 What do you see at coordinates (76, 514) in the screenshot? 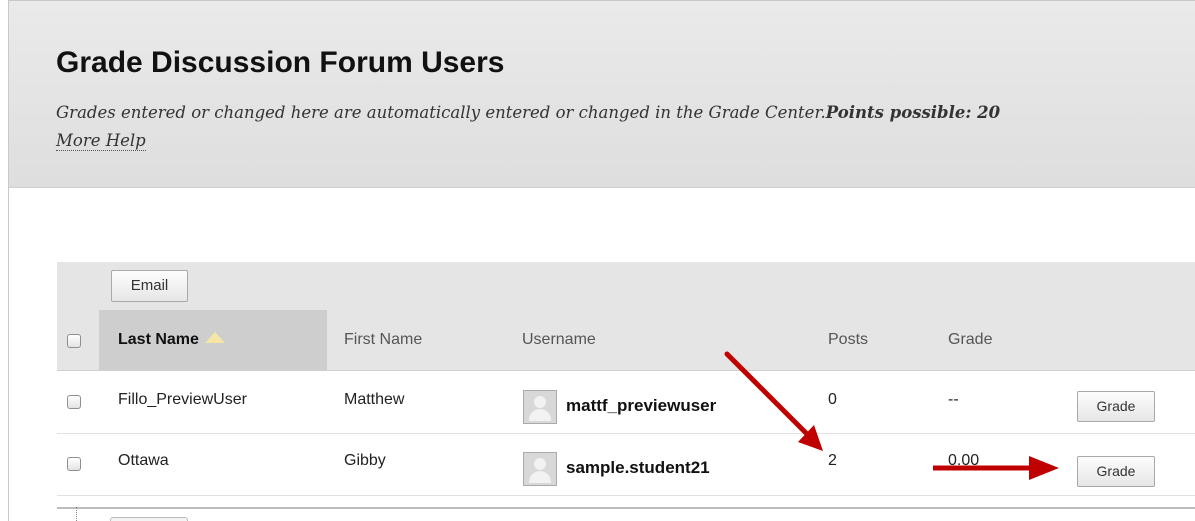
I see `dotted-divider` at bounding box center [76, 514].